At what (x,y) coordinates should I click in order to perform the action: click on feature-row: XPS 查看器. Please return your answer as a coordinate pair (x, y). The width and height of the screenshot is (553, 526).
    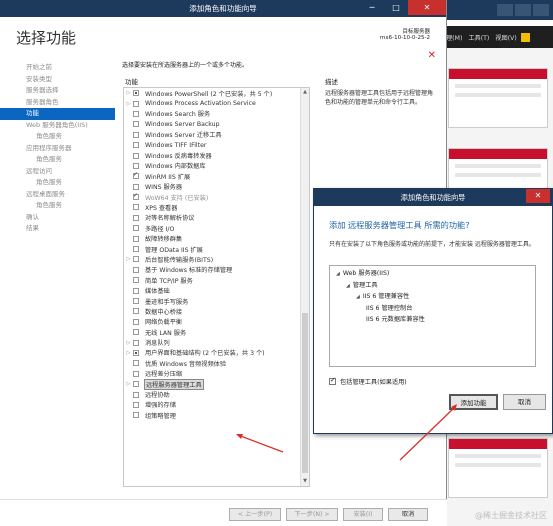
    Looking at the image, I should click on (216, 207).